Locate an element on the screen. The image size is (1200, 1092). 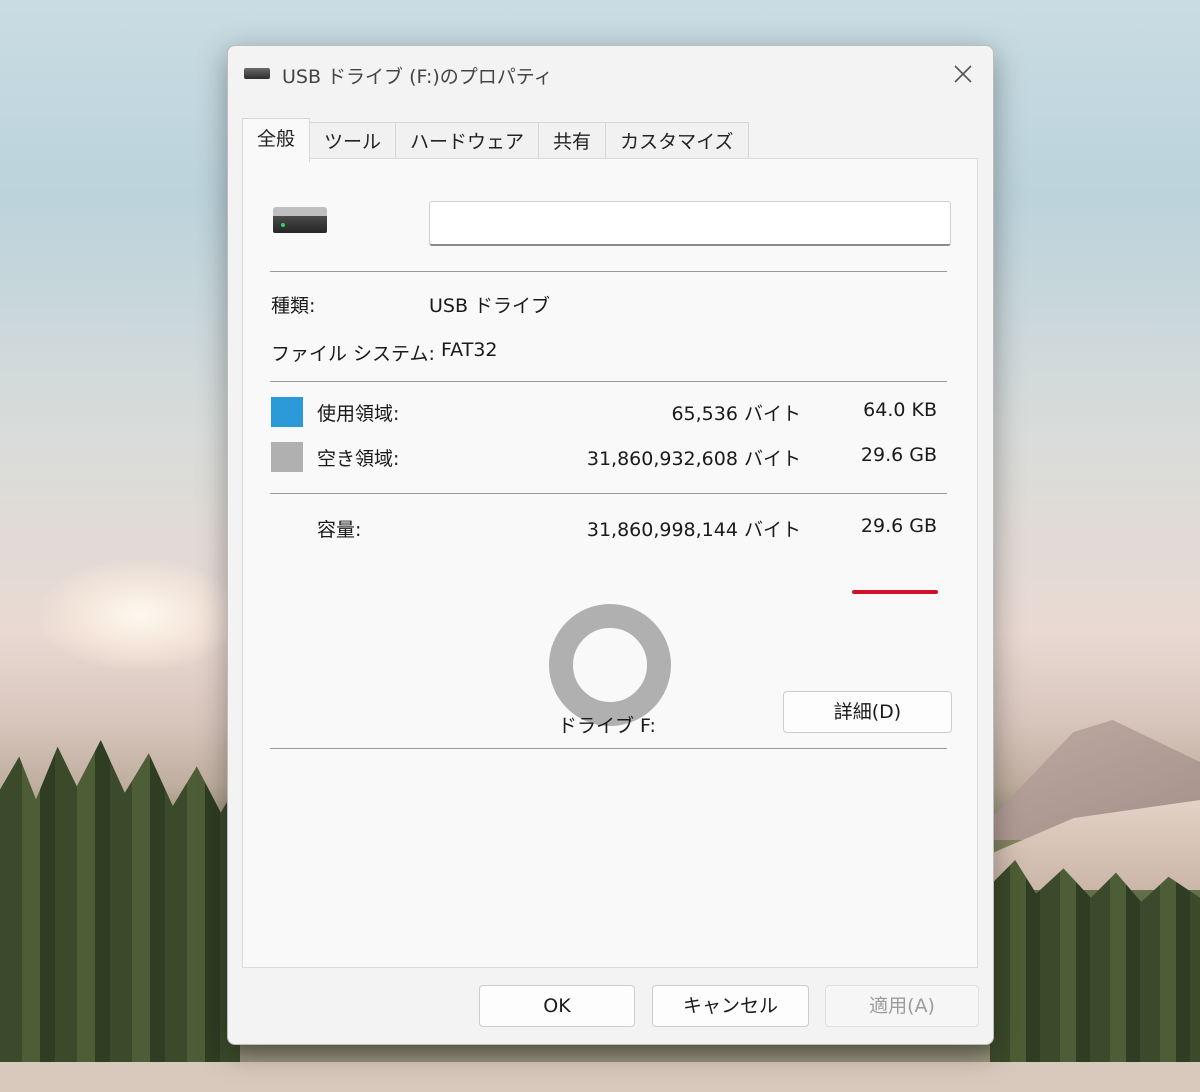
tab-sharing: 共有 is located at coordinates (573, 141).